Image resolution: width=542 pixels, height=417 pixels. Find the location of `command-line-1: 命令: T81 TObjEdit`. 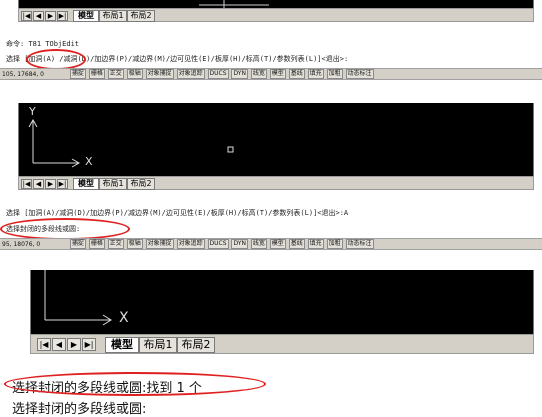

command-line-1: 命令: T81 TObjEdit is located at coordinates (271, 44).